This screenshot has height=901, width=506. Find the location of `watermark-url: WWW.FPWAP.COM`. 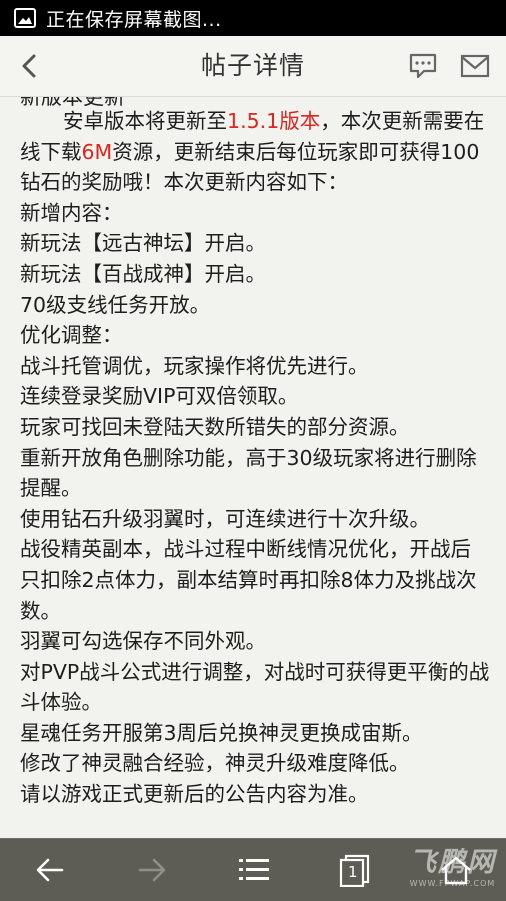

watermark-url: WWW.FPWAP.COM is located at coordinates (452, 883).